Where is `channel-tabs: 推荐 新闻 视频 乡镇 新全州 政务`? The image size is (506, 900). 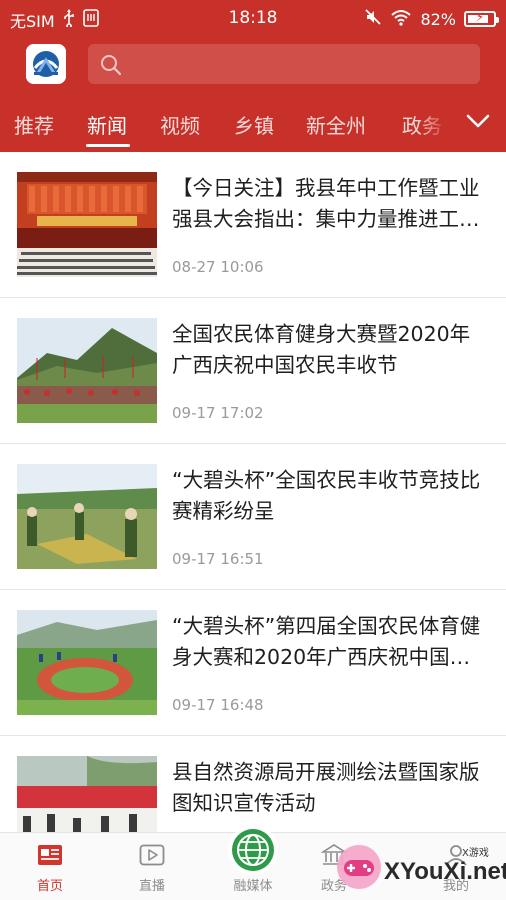 channel-tabs: 推荐 新闻 视频 乡镇 新全州 政务 is located at coordinates (253, 124).